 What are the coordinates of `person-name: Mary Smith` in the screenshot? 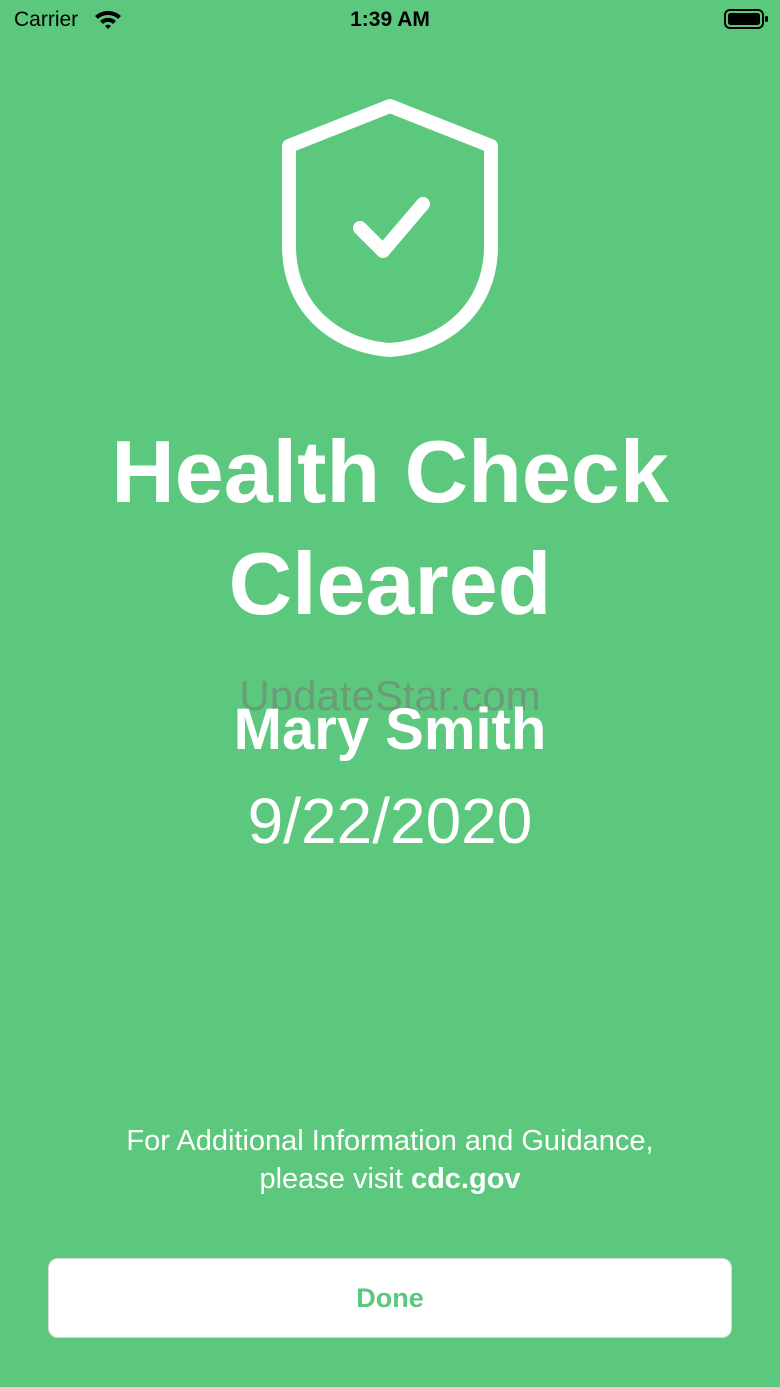 It's located at (390, 729).